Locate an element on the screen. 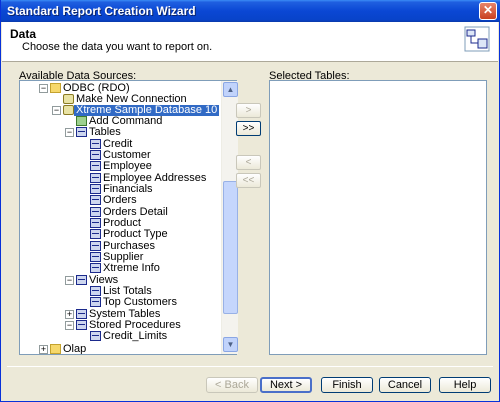 The image size is (500, 402). add-all-button: >> is located at coordinates (248, 128).